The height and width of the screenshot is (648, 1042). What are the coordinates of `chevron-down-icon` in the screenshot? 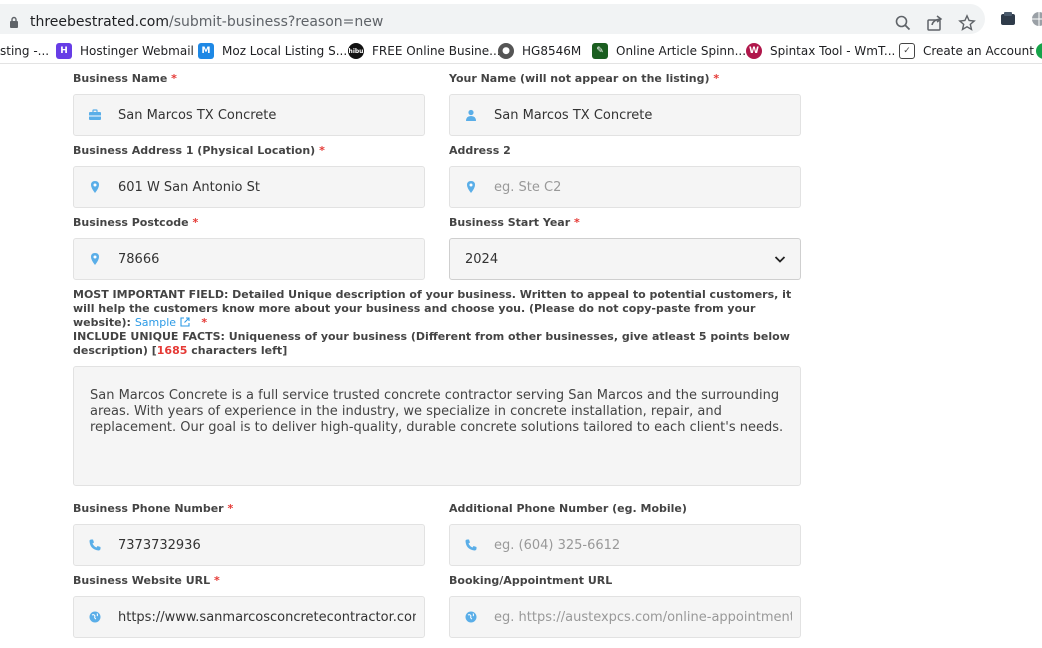 It's located at (780, 259).